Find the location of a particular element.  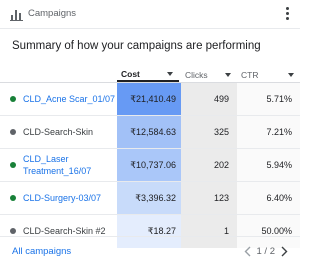

card-footer: All campaigns 1 / 2 is located at coordinates (150, 251).